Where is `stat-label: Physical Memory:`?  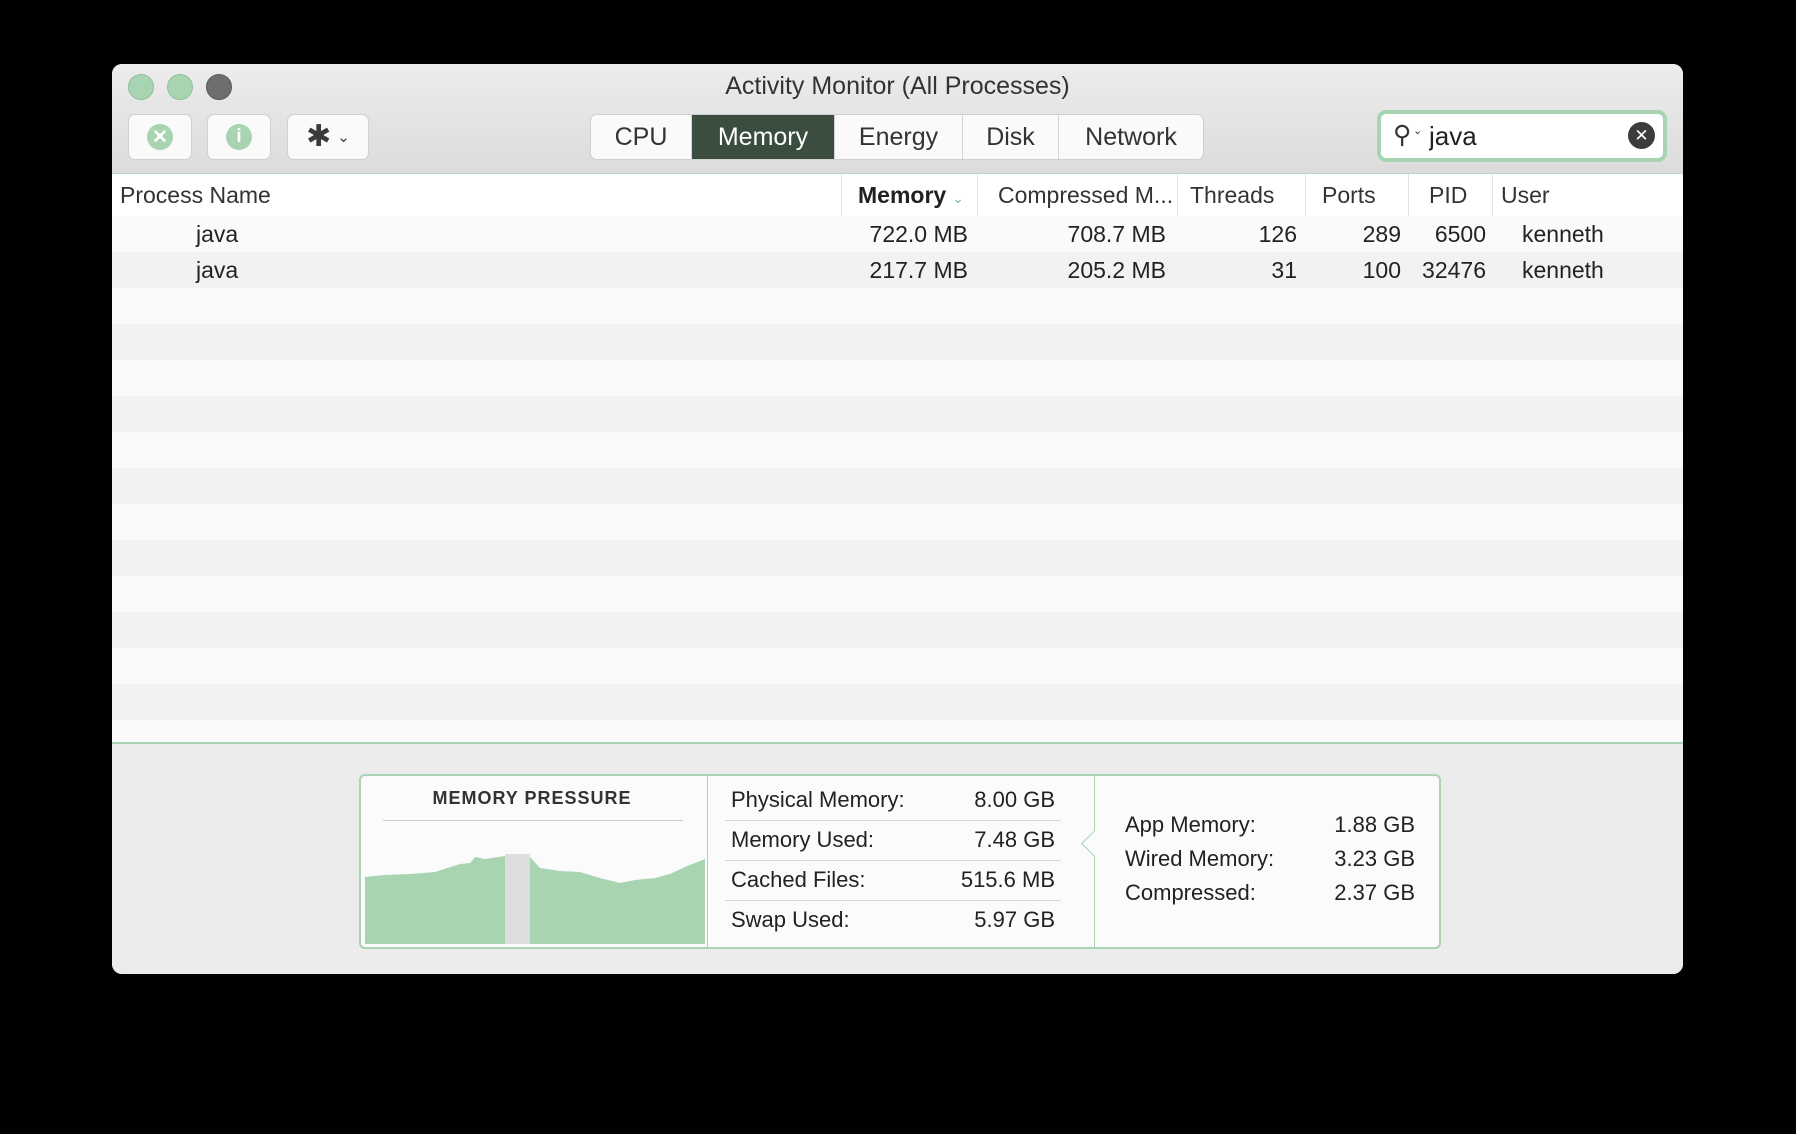 stat-label: Physical Memory: is located at coordinates (818, 799).